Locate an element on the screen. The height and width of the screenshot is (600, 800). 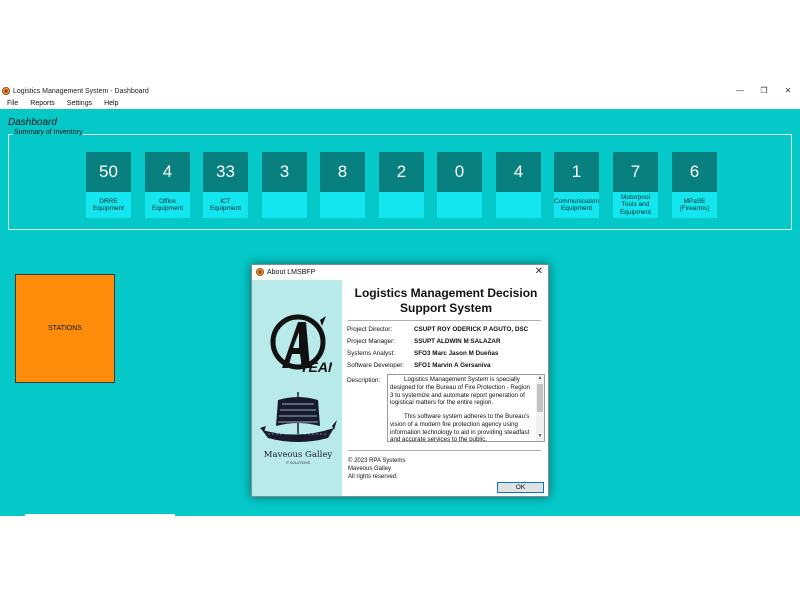
description-scrollbar: ▲ ▼ is located at coordinates (540, 408).